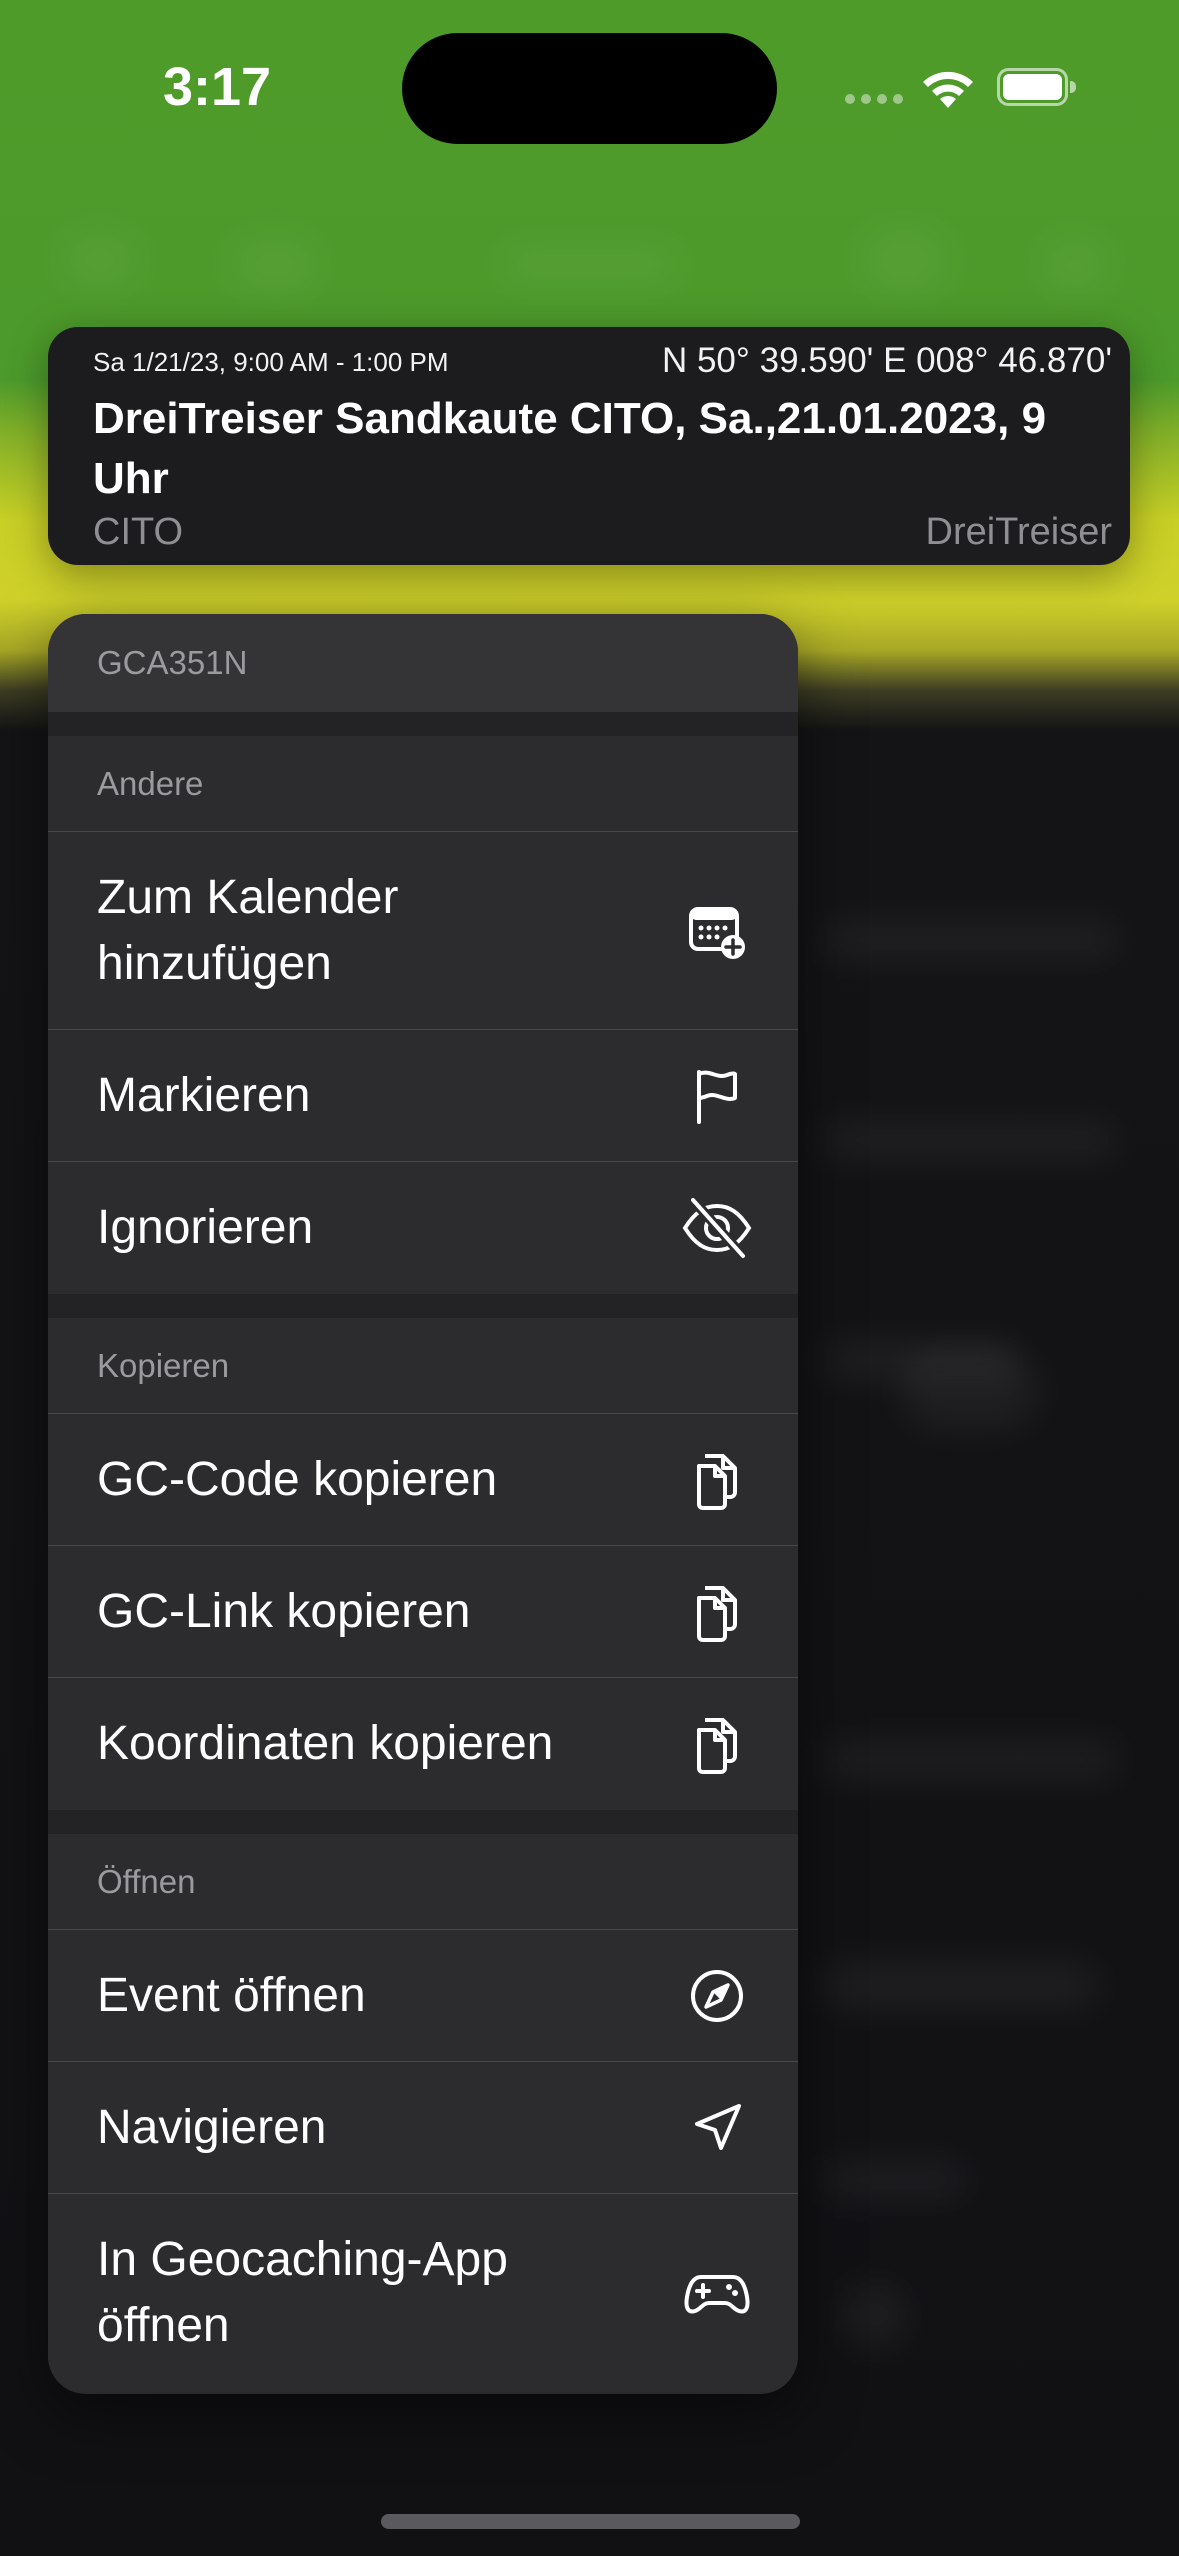 The image size is (1179, 2556). Describe the element at coordinates (284, 1611) in the screenshot. I see `menu-item-label: GC-Link kopieren` at that location.